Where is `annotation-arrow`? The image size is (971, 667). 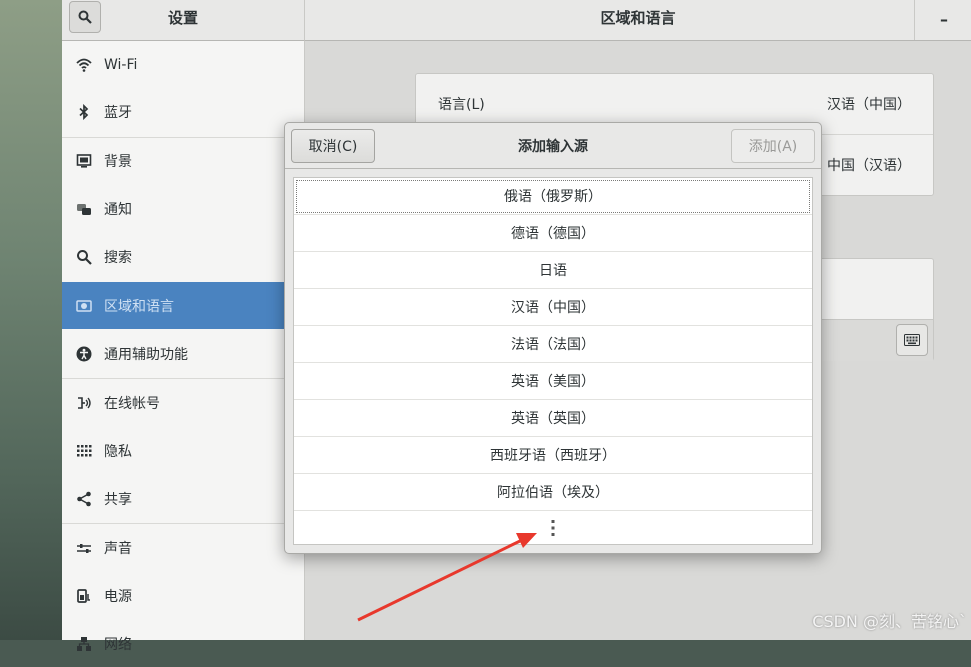 annotation-arrow is located at coordinates (447, 577).